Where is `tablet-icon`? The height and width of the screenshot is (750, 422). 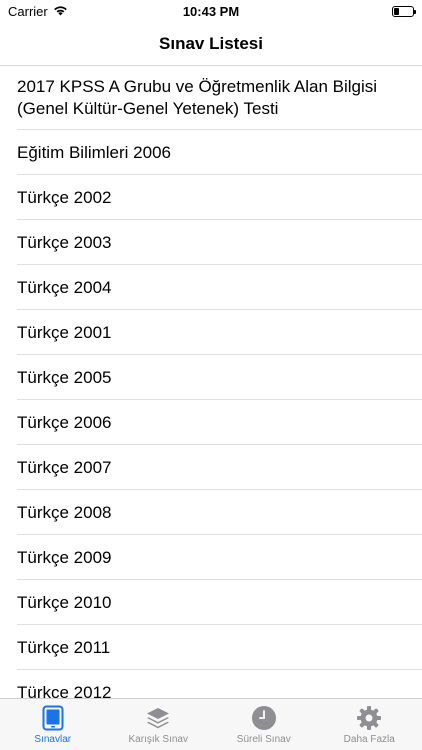
tablet-icon is located at coordinates (53, 718).